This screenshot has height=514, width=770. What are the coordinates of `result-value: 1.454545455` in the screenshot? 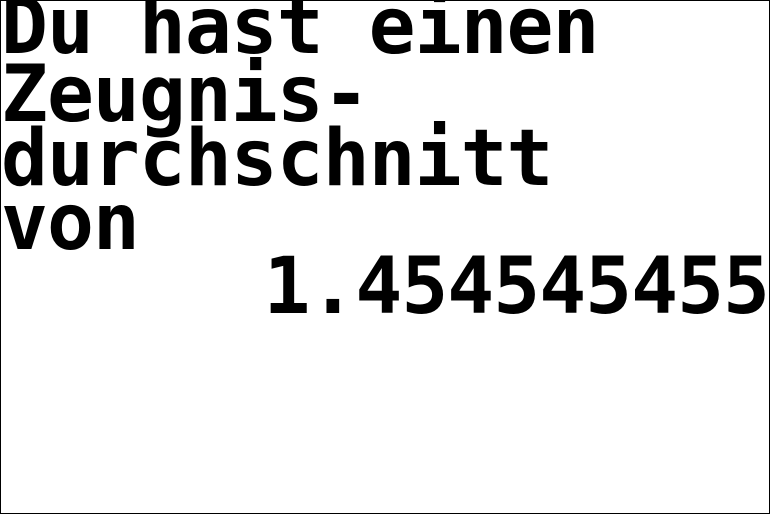 It's located at (516, 287).